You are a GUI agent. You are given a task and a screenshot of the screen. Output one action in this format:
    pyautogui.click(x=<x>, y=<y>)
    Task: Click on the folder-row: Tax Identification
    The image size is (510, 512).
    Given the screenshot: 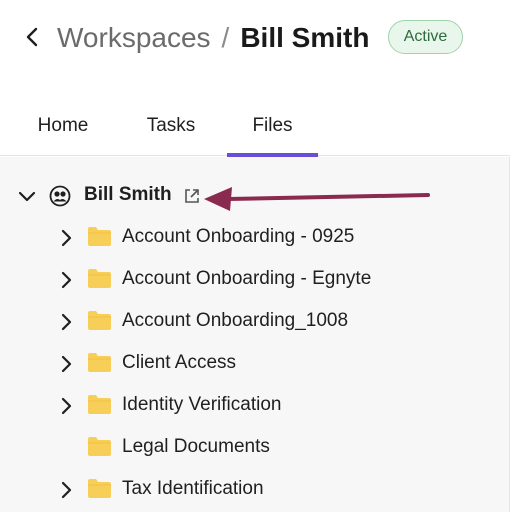 What is the action you would take?
    pyautogui.click(x=255, y=490)
    